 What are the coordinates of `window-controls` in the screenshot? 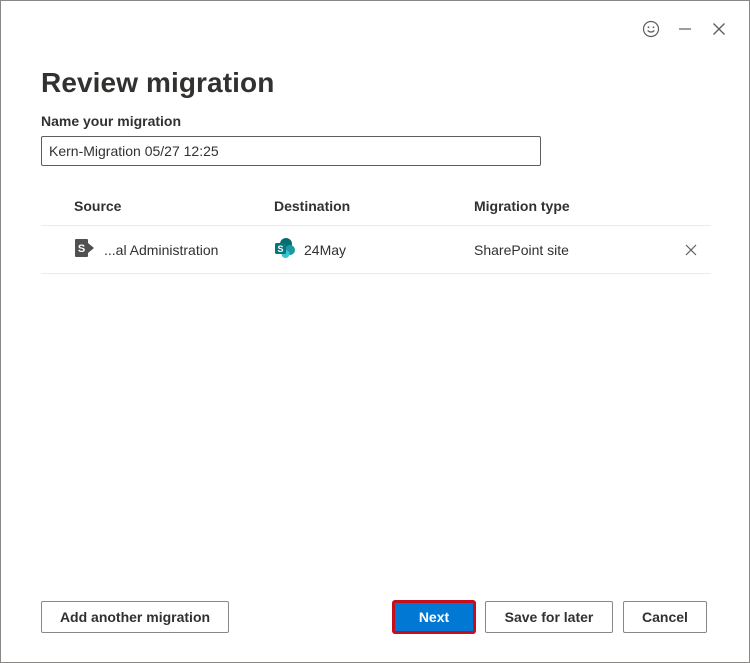 It's located at (685, 29).